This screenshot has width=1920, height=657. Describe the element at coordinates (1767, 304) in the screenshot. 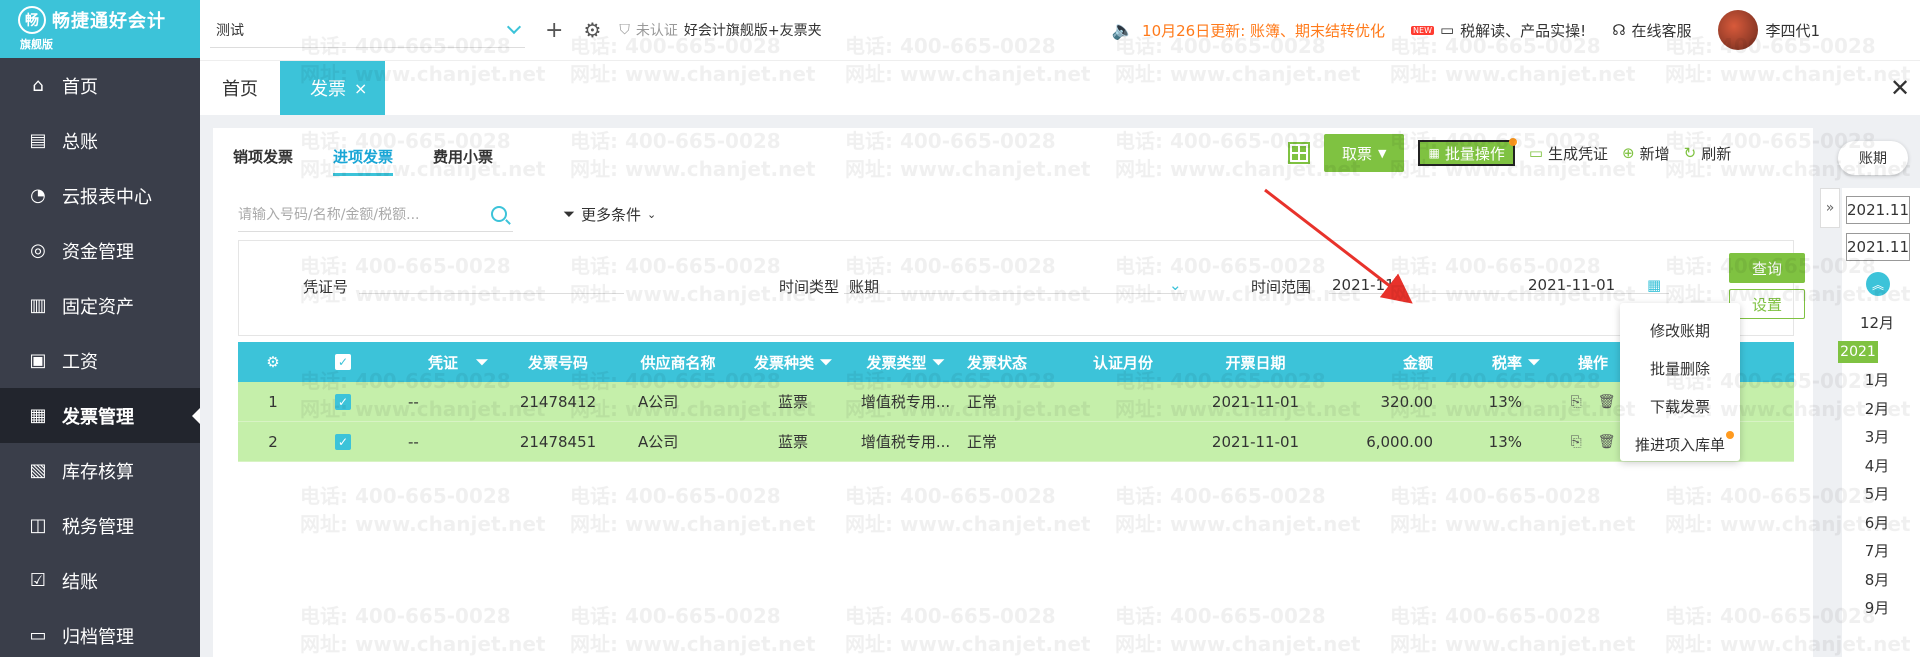

I see `setting-button: 设置` at that location.